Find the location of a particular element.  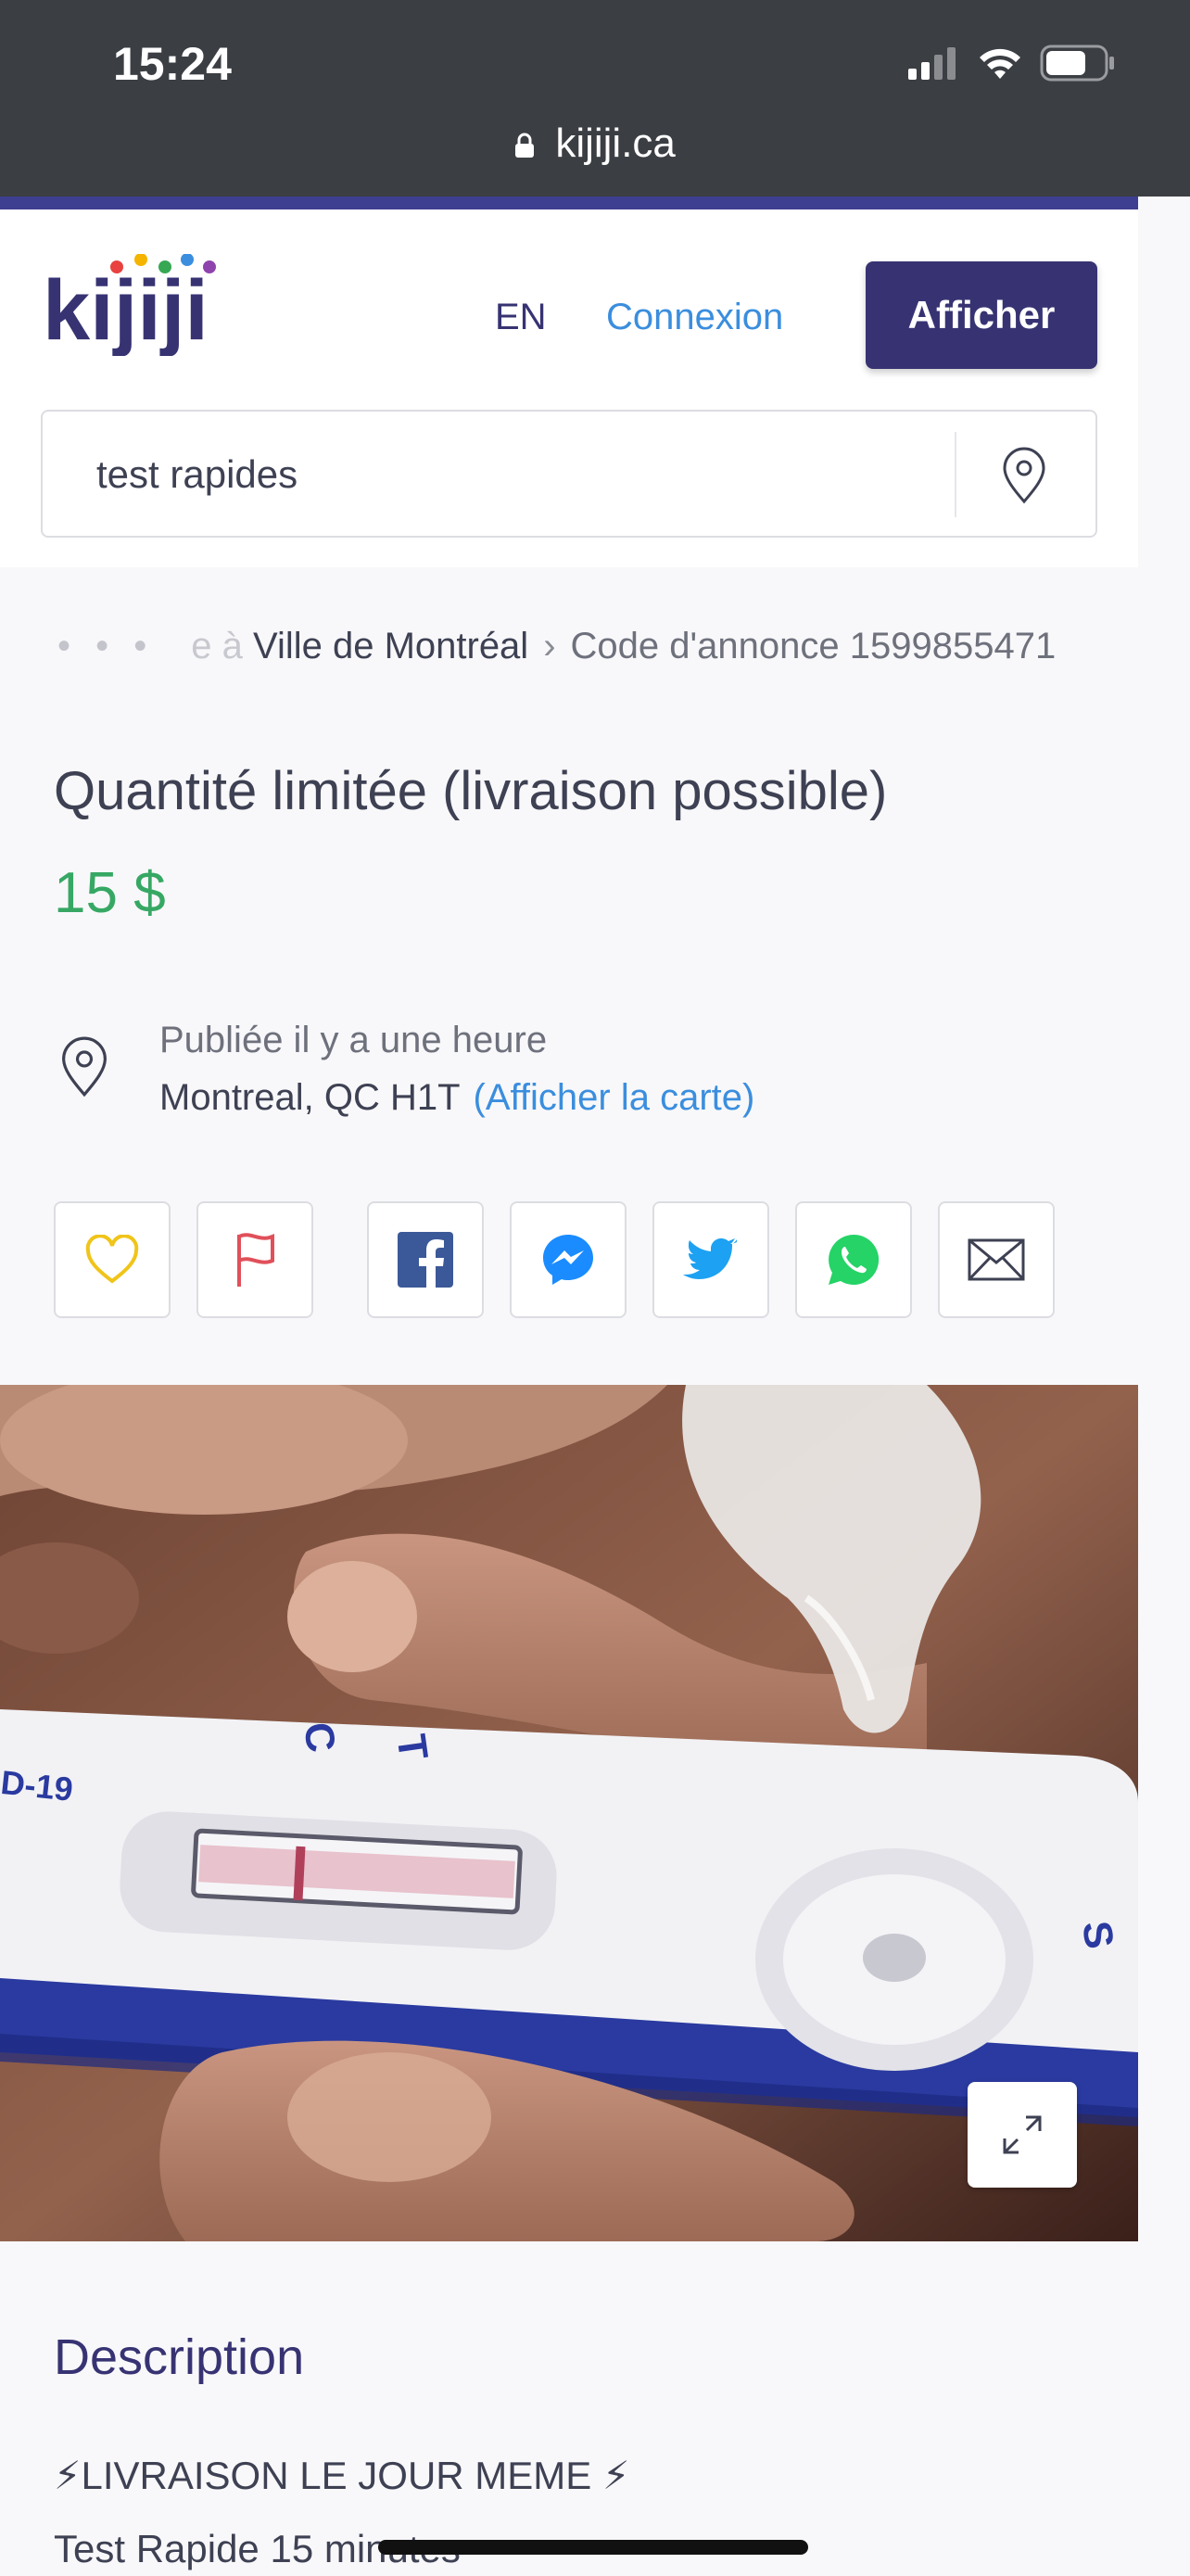

expand-icon is located at coordinates (1022, 2134).